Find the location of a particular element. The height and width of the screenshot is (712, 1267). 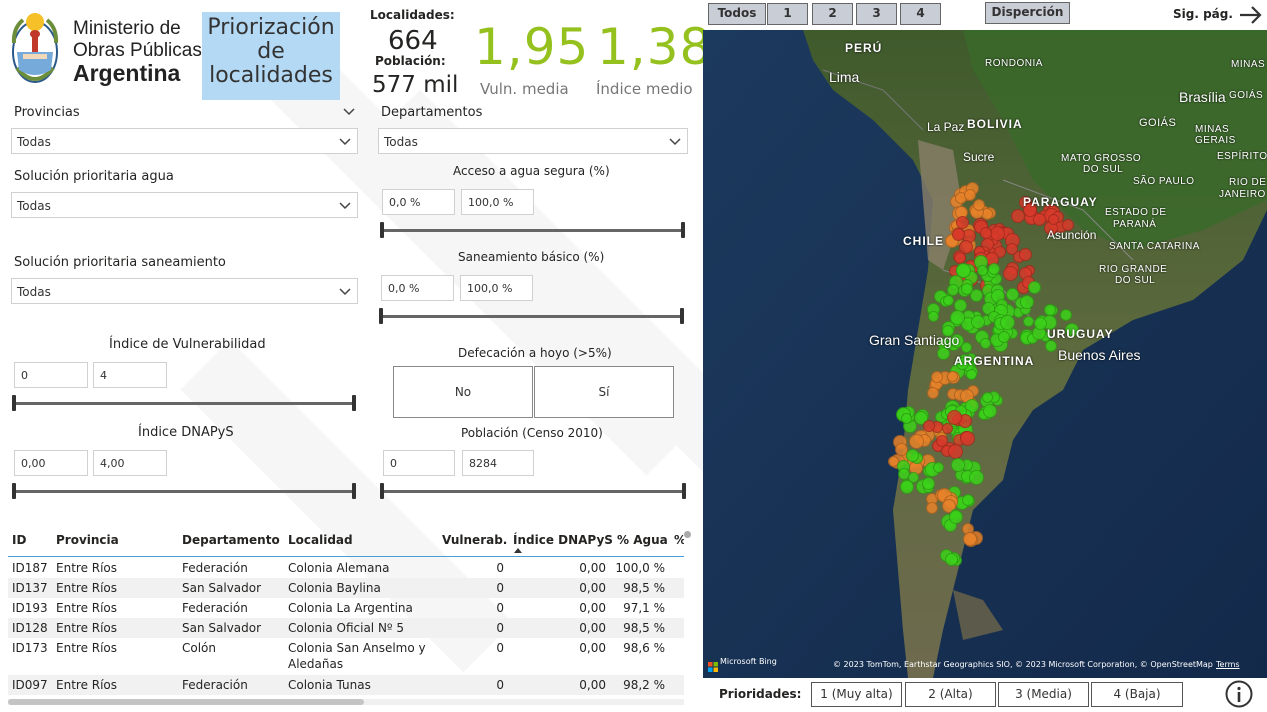

poblacion-label: Población: is located at coordinates (410, 61).